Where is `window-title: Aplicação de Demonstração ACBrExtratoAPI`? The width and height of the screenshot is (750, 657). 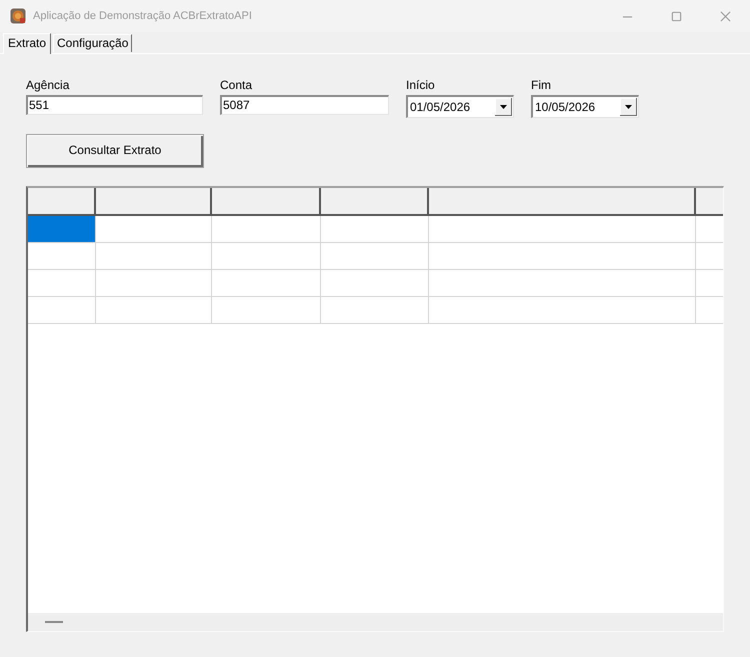
window-title: Aplicação de Demonstração ACBrExtratoAPI is located at coordinates (142, 16).